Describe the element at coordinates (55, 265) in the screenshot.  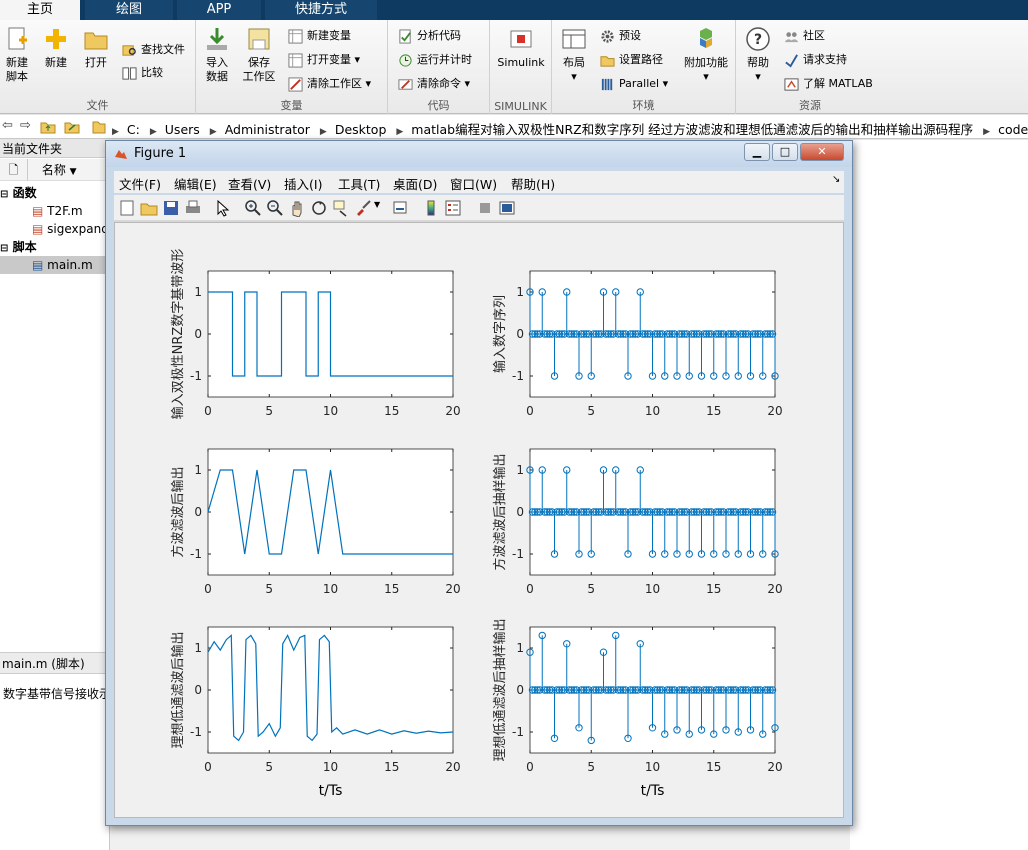
I see `file-item: ▤ main.m` at that location.